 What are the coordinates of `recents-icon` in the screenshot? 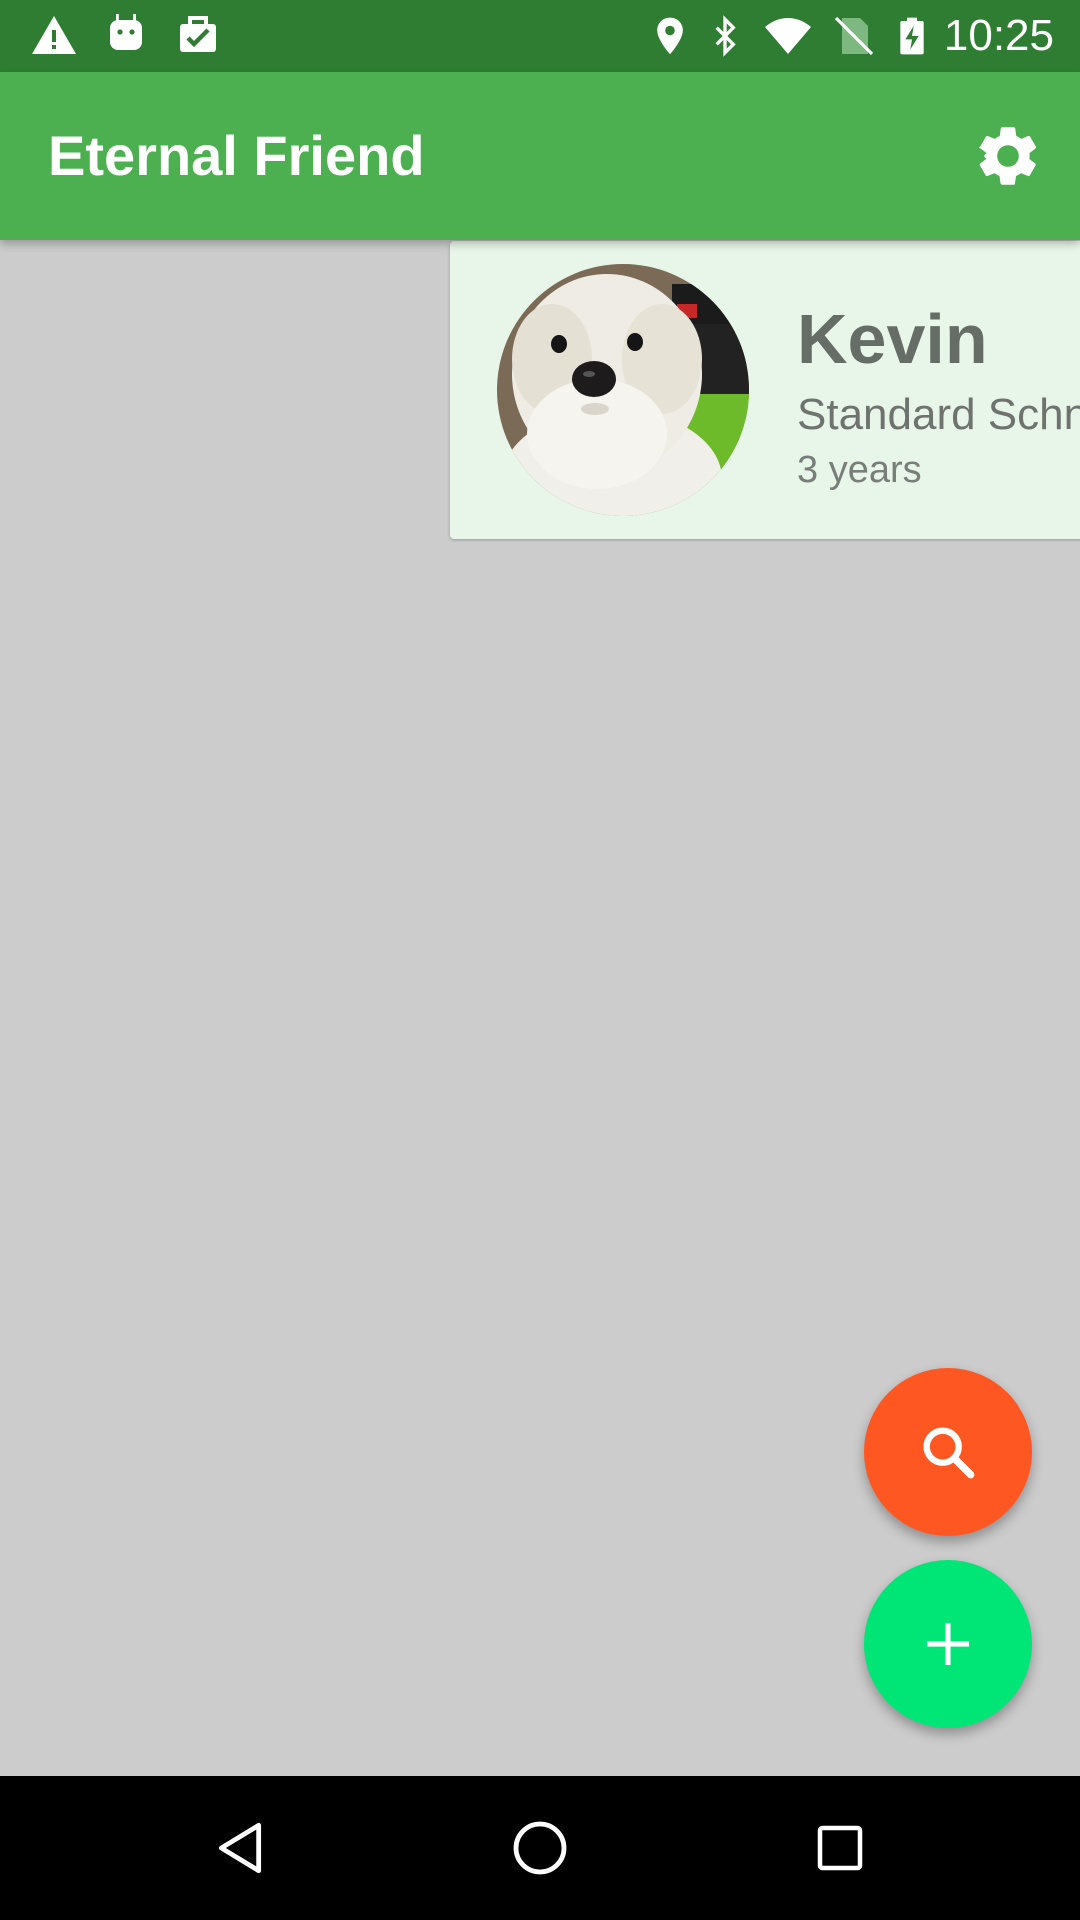 It's located at (840, 1848).